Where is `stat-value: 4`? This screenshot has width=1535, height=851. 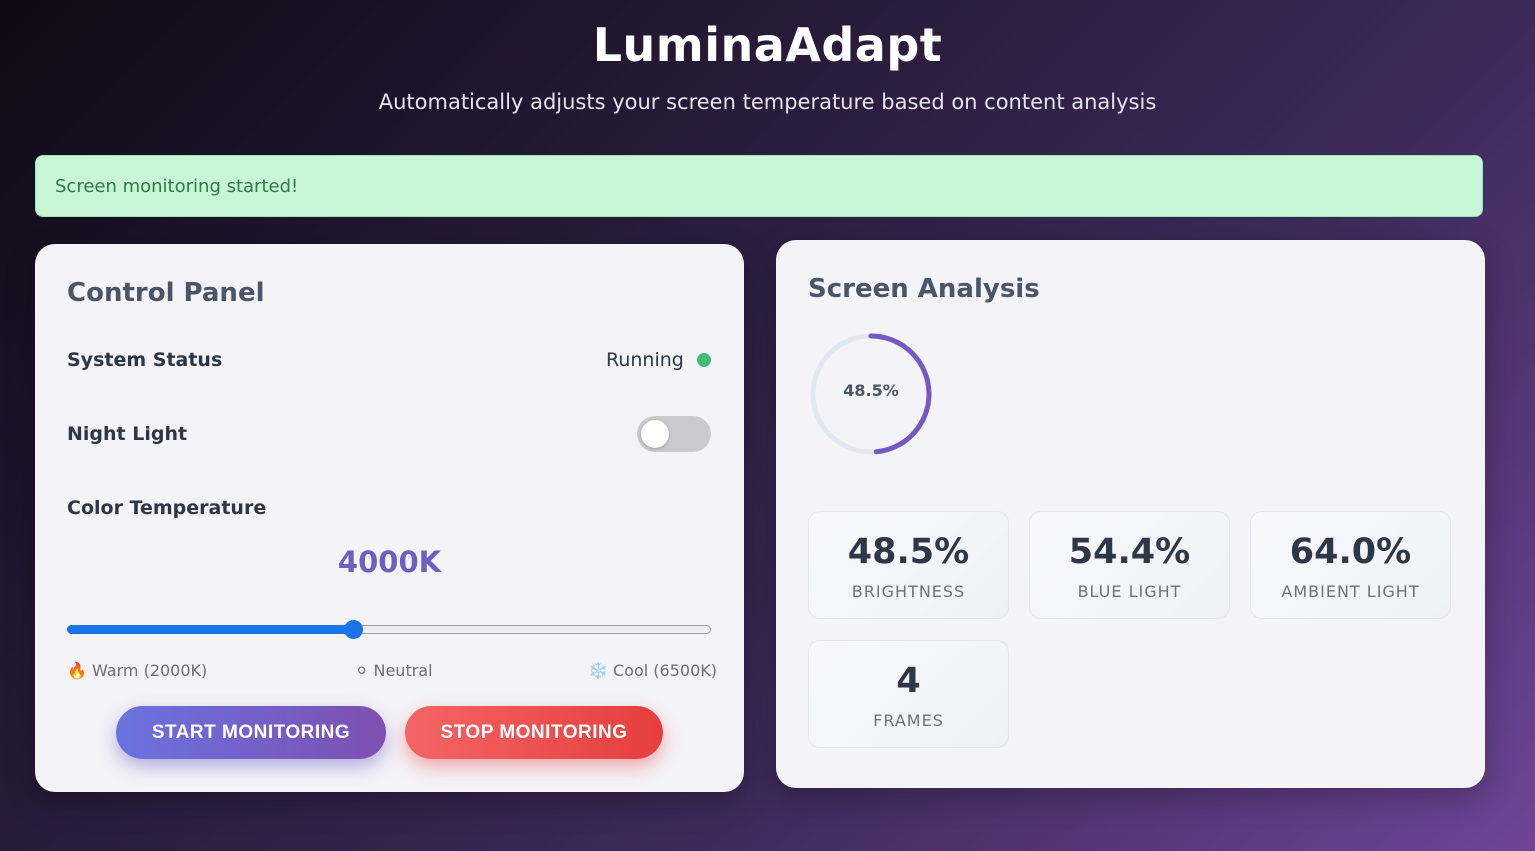
stat-value: 4 is located at coordinates (908, 681).